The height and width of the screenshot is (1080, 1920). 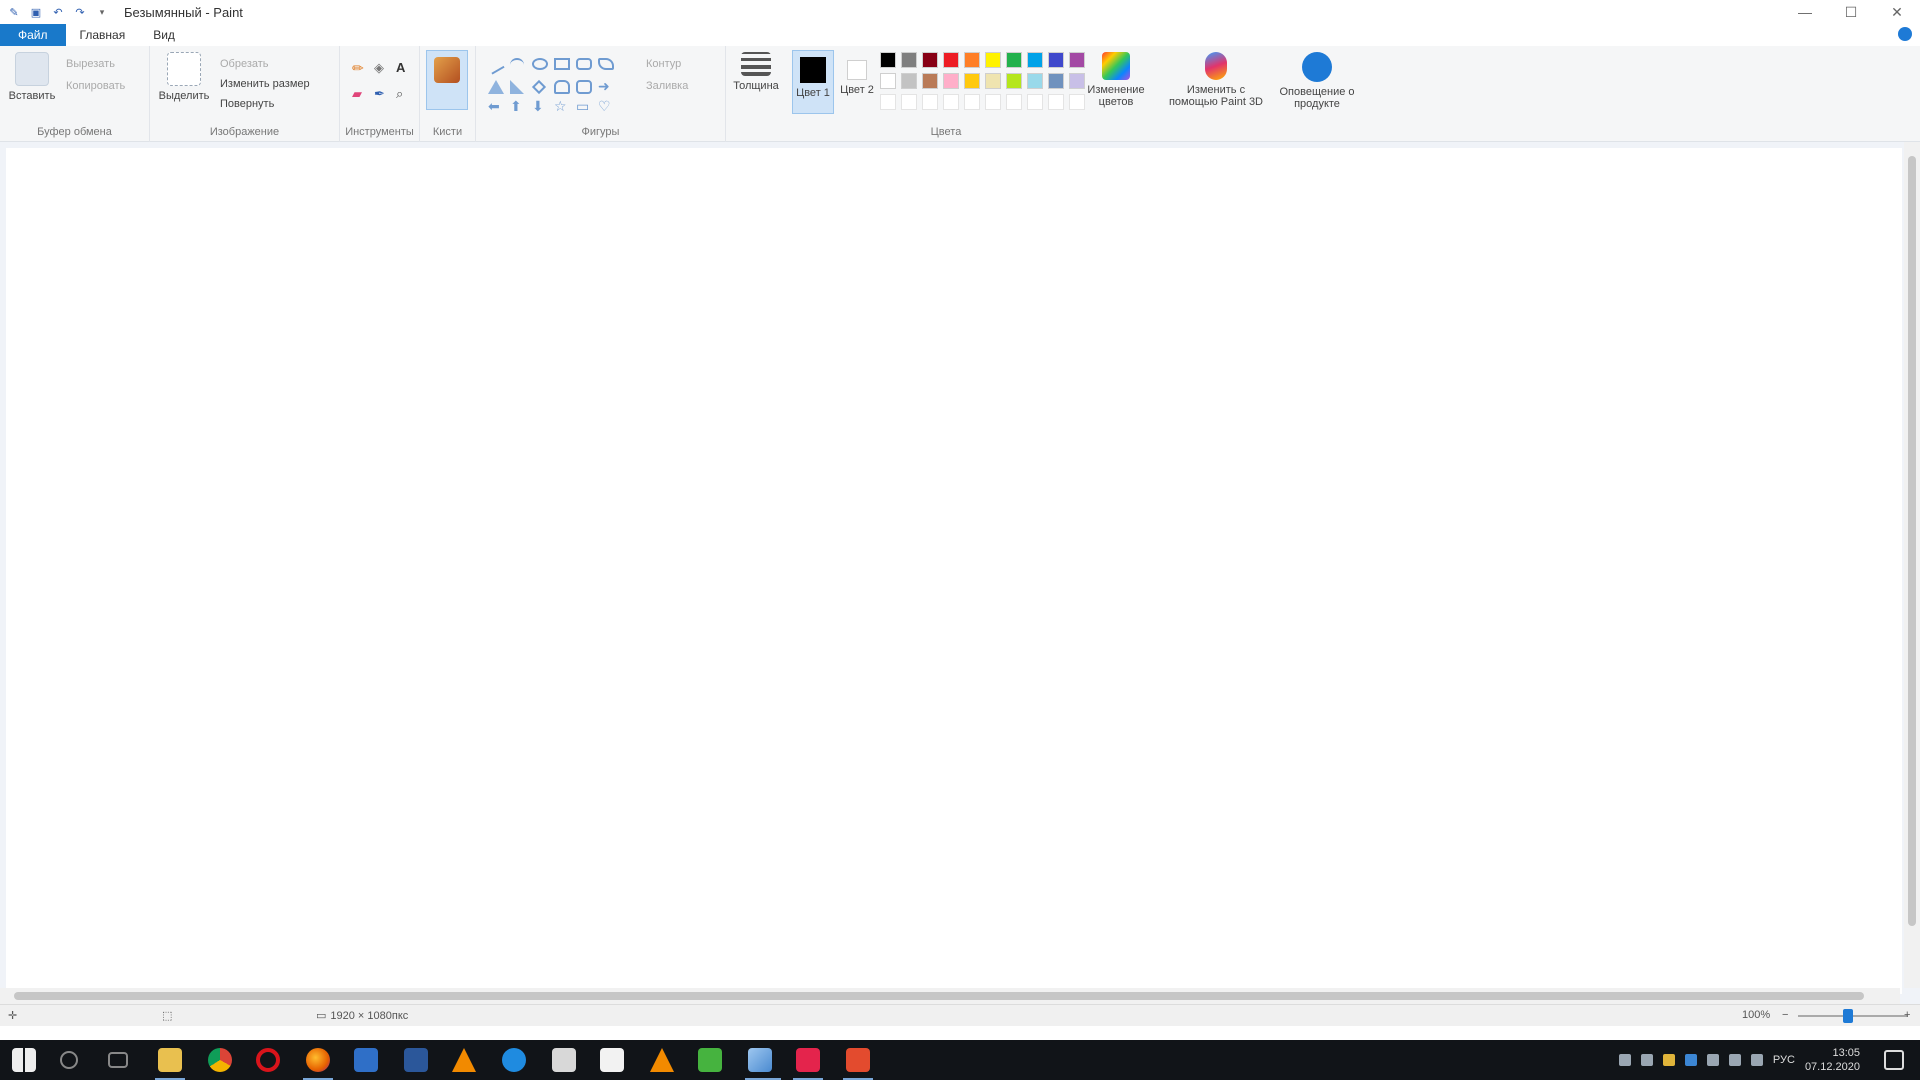 I want to click on zoom-slider-thumb, so click(x=1848, y=1016).